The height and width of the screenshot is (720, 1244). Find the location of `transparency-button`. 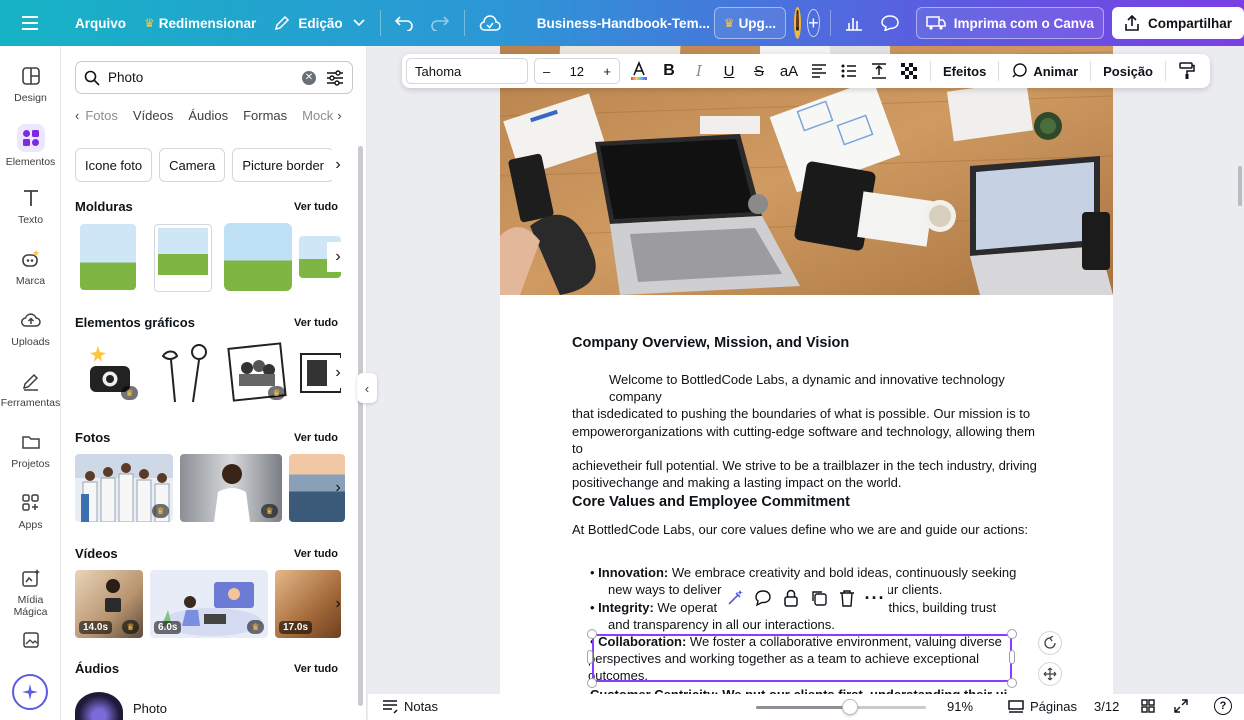

transparency-button is located at coordinates (909, 71).